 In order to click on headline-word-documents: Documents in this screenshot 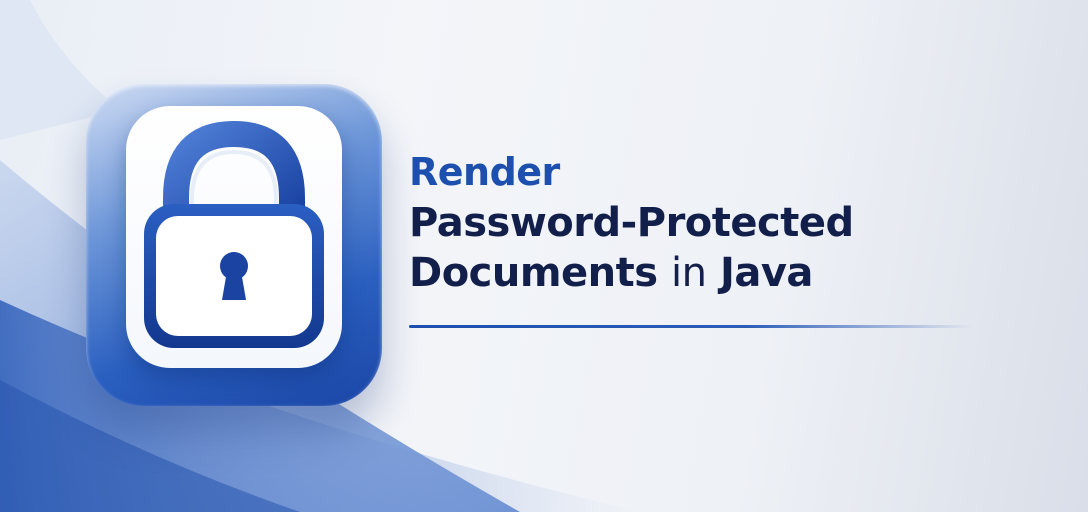, I will do `click(533, 273)`.